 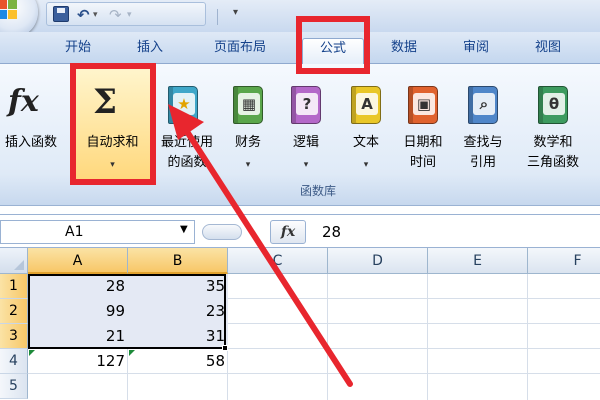 I want to click on row-header-5: 5, so click(x=14, y=386).